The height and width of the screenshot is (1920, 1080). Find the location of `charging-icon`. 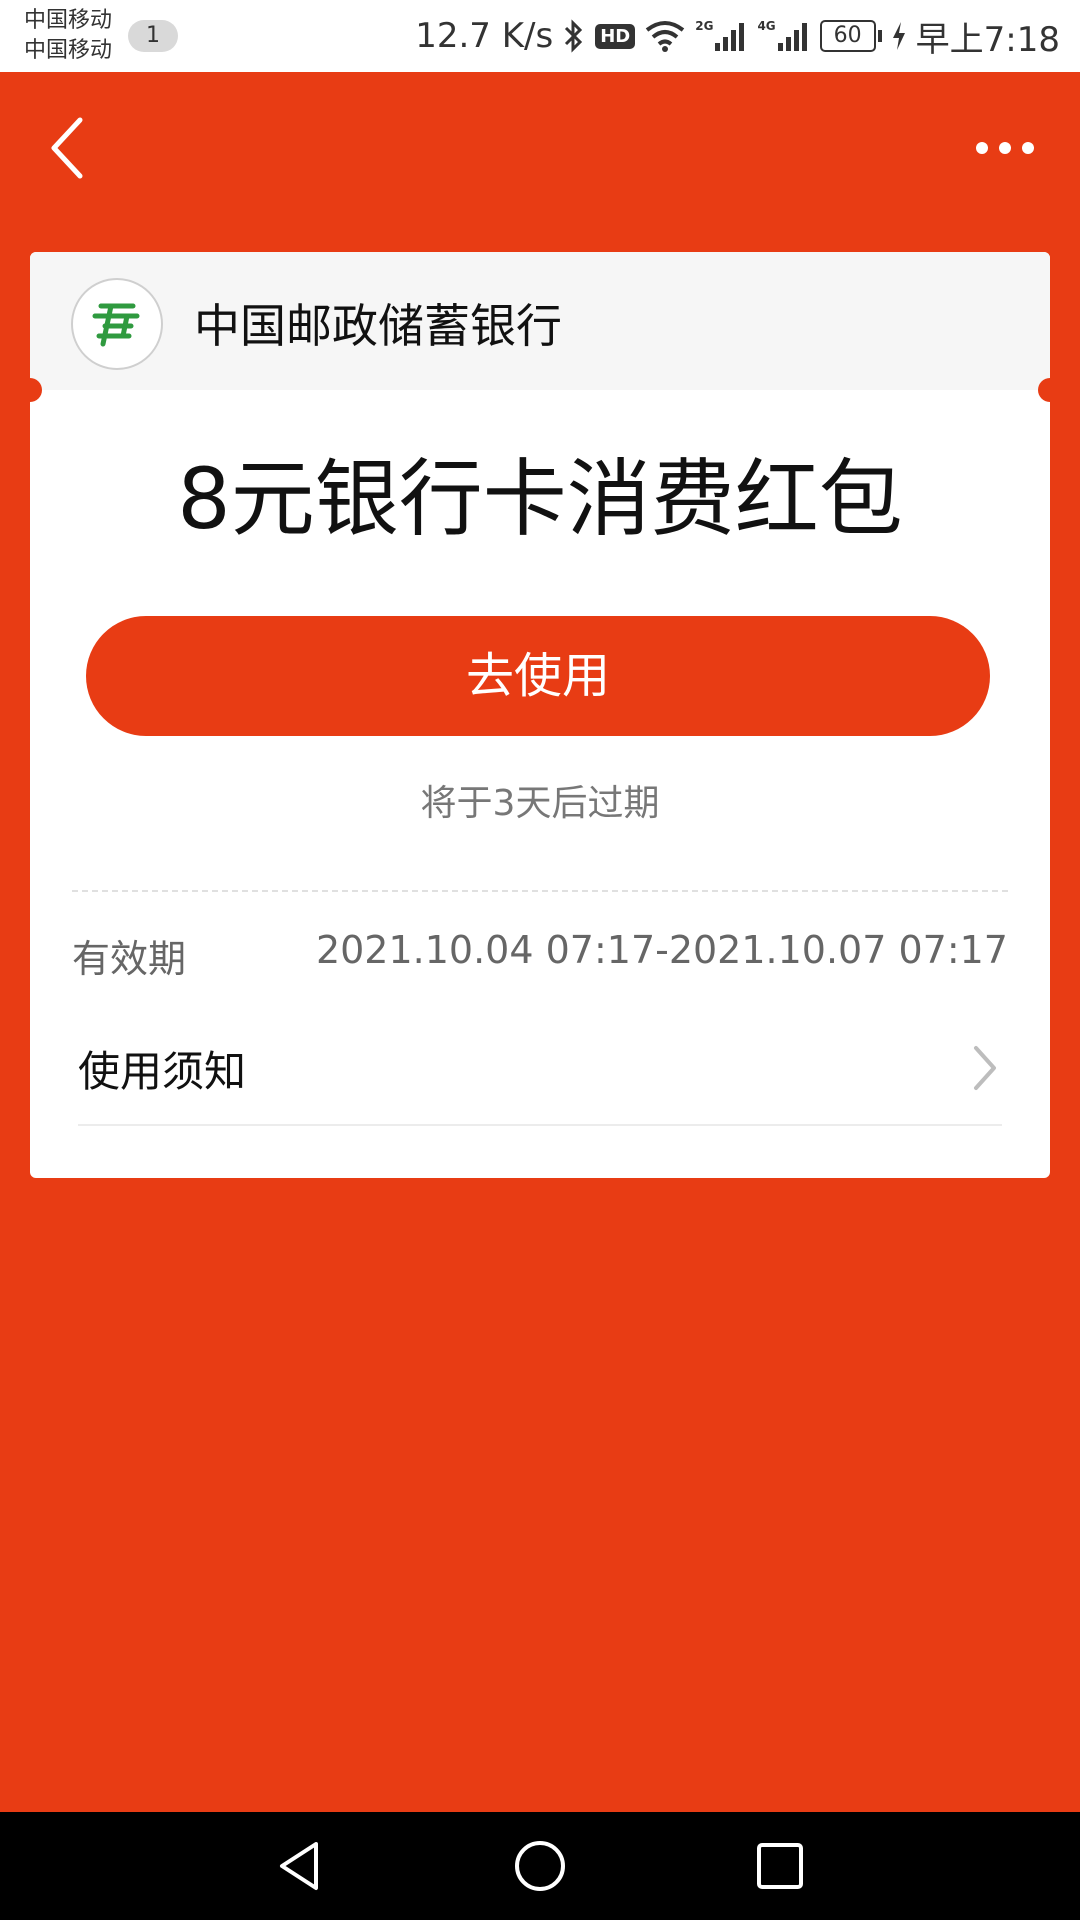

charging-icon is located at coordinates (899, 36).